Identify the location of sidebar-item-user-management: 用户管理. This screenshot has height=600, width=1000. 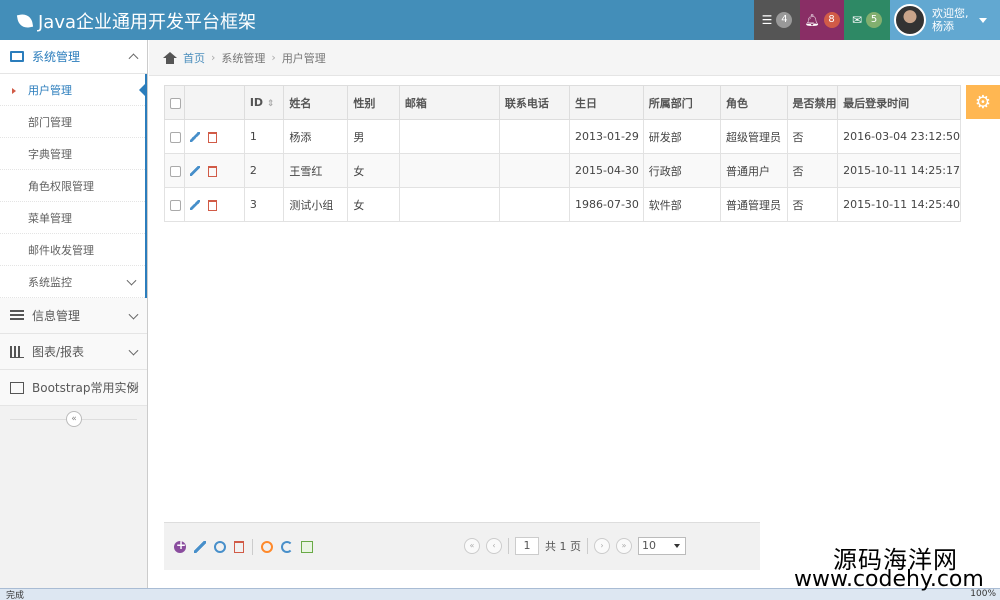
(73, 90).